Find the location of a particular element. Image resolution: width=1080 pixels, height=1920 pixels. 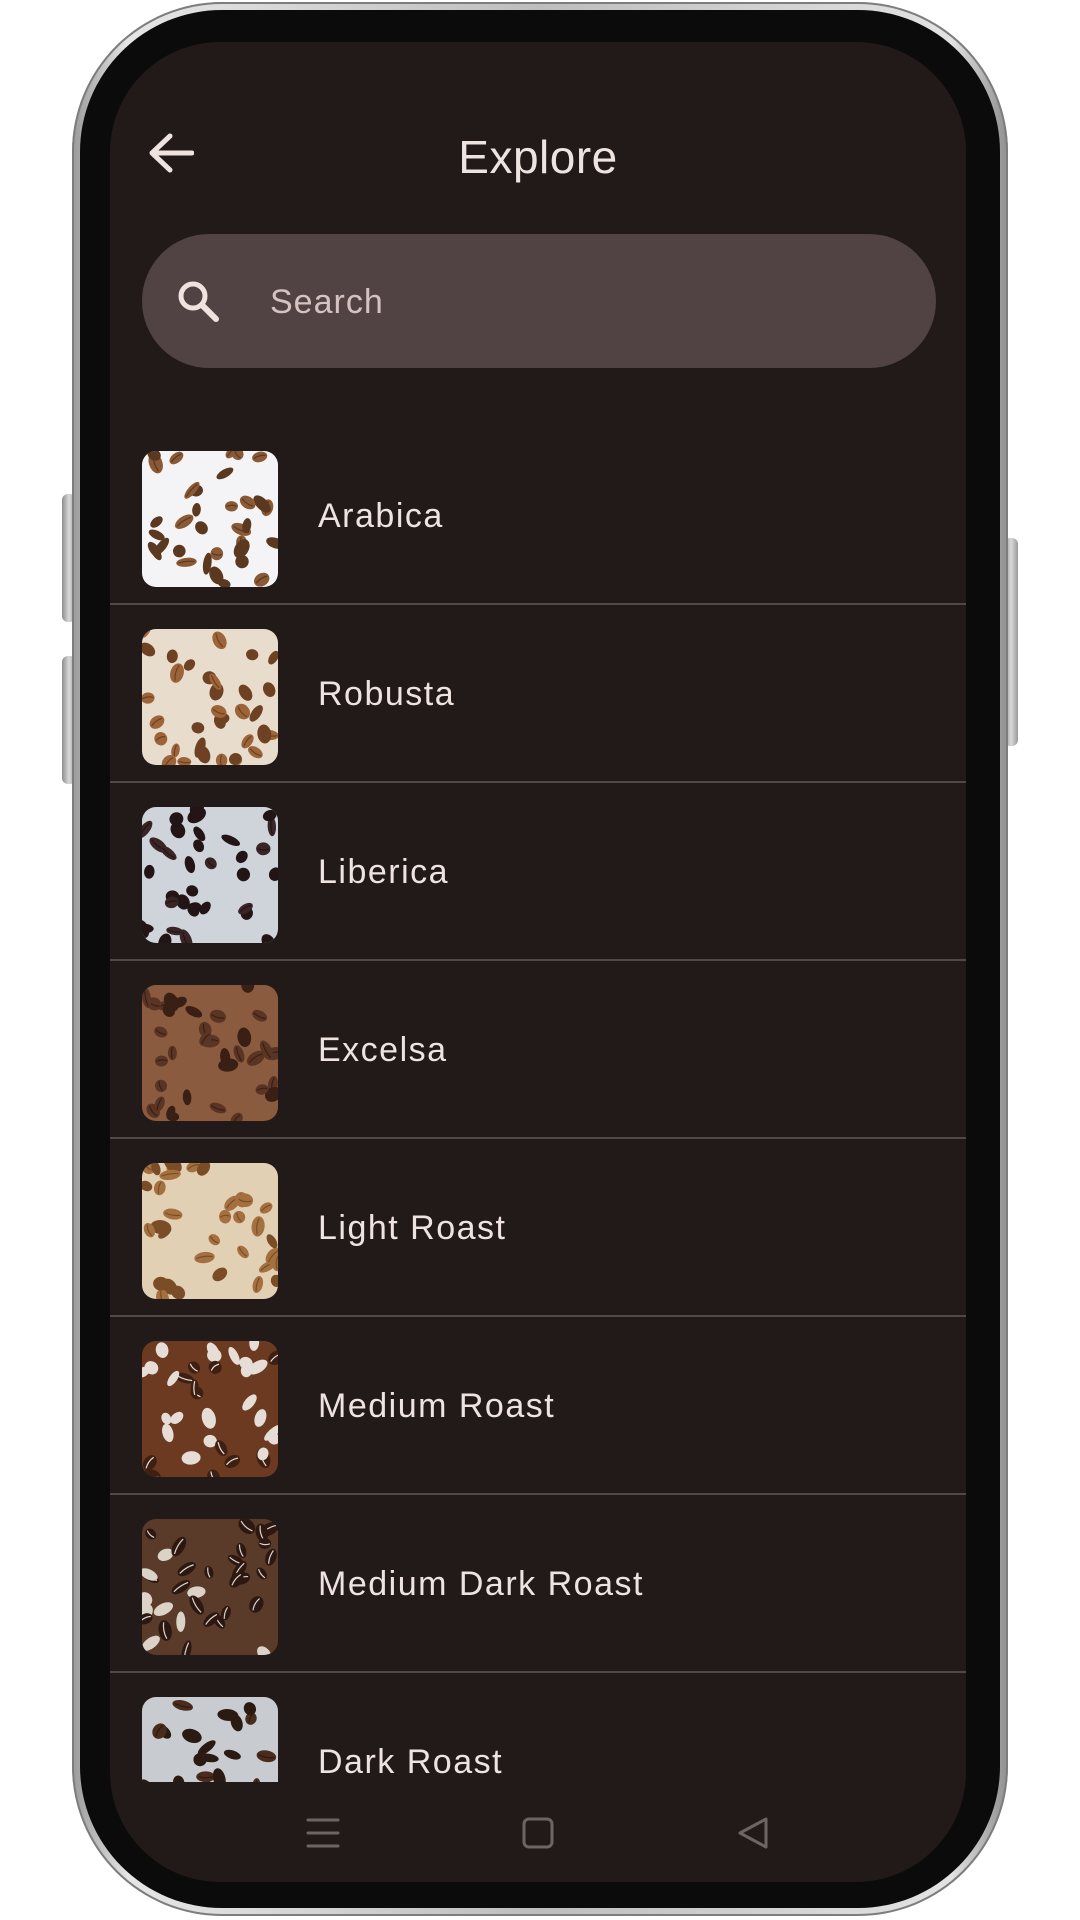

list-item: Medium Roast is located at coordinates (538, 1406).